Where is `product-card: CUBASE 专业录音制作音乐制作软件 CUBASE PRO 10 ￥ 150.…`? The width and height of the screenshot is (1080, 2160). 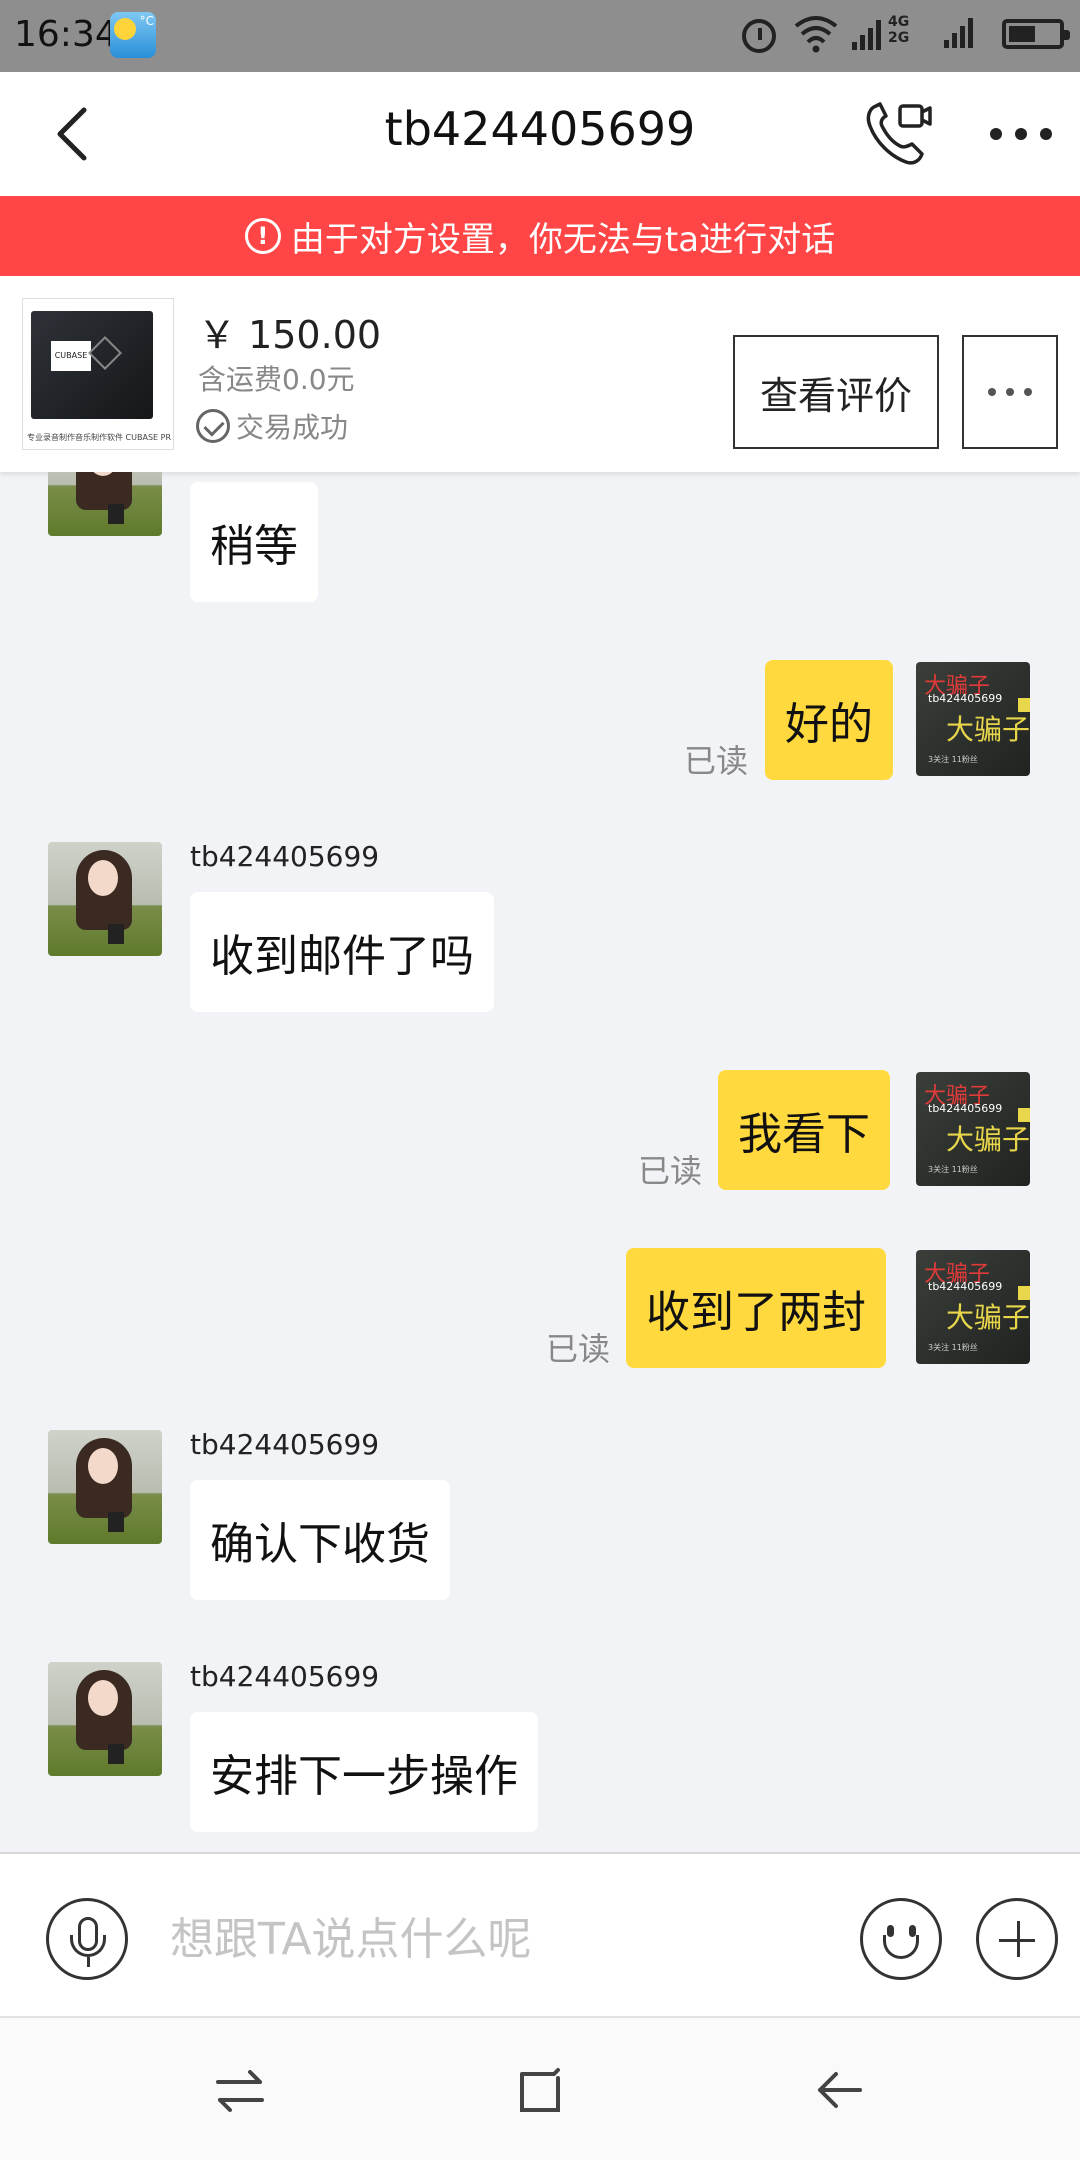
product-card: CUBASE 专业录音制作音乐制作软件 CUBASE PRO 10 ￥ 150.… is located at coordinates (540, 374).